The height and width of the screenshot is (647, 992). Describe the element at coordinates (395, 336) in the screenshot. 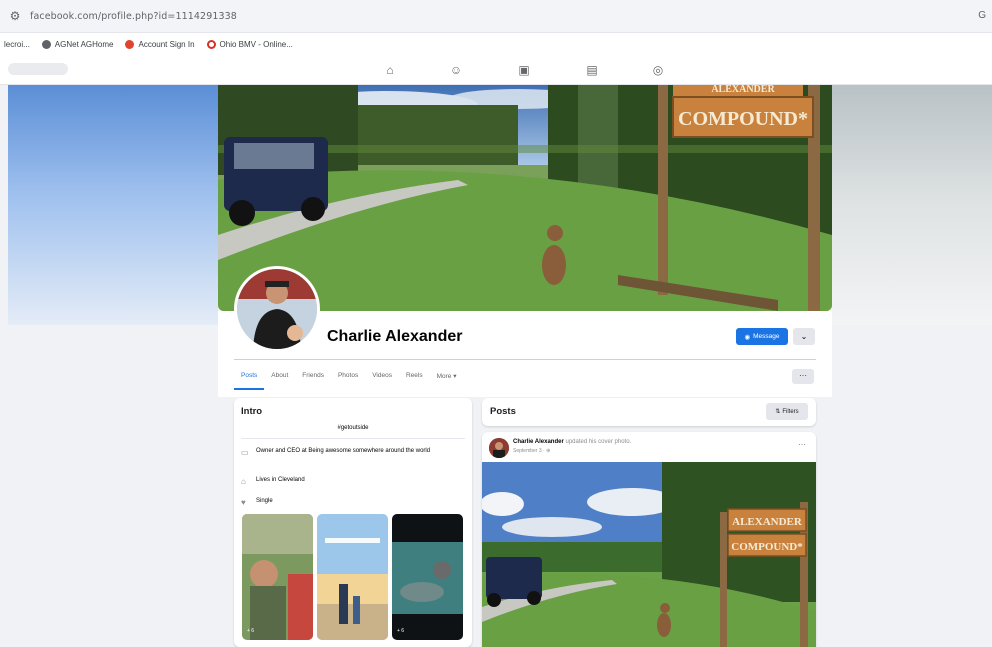

I see `profile-name: Charlie Alexander` at that location.